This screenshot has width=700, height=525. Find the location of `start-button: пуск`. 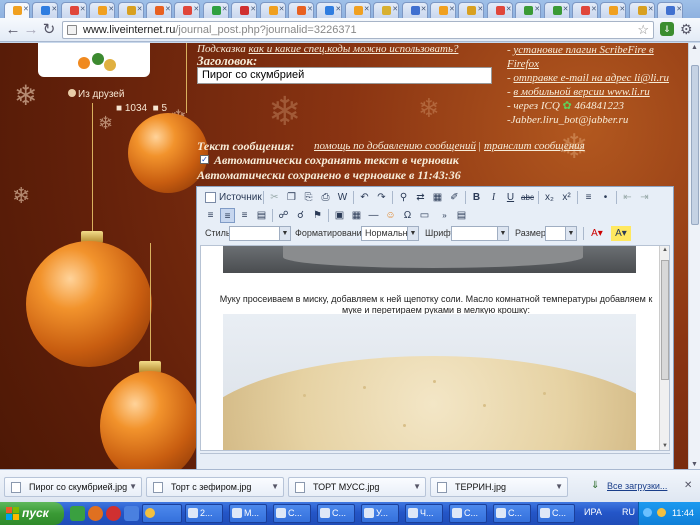

start-button: пуск is located at coordinates (32, 513).